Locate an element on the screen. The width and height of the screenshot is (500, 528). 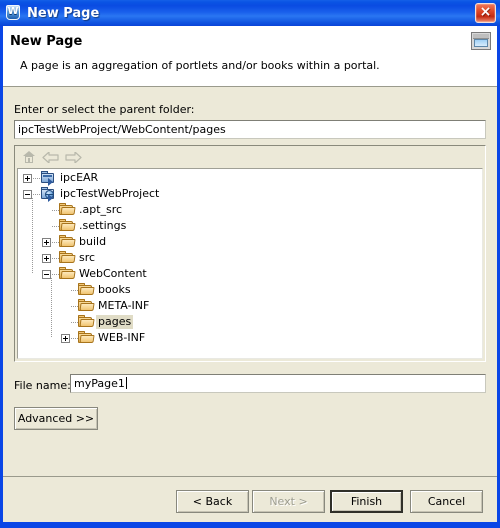
tree-node-label: src is located at coordinates (87, 257).